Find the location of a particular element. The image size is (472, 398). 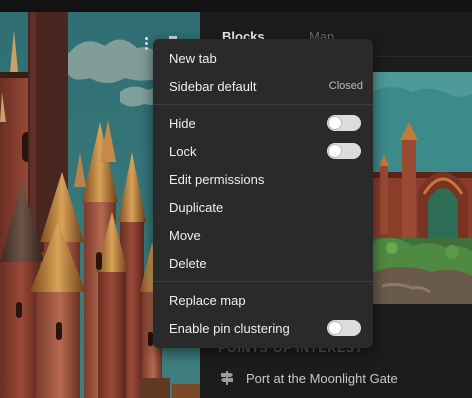

hide-toggle is located at coordinates (344, 123).